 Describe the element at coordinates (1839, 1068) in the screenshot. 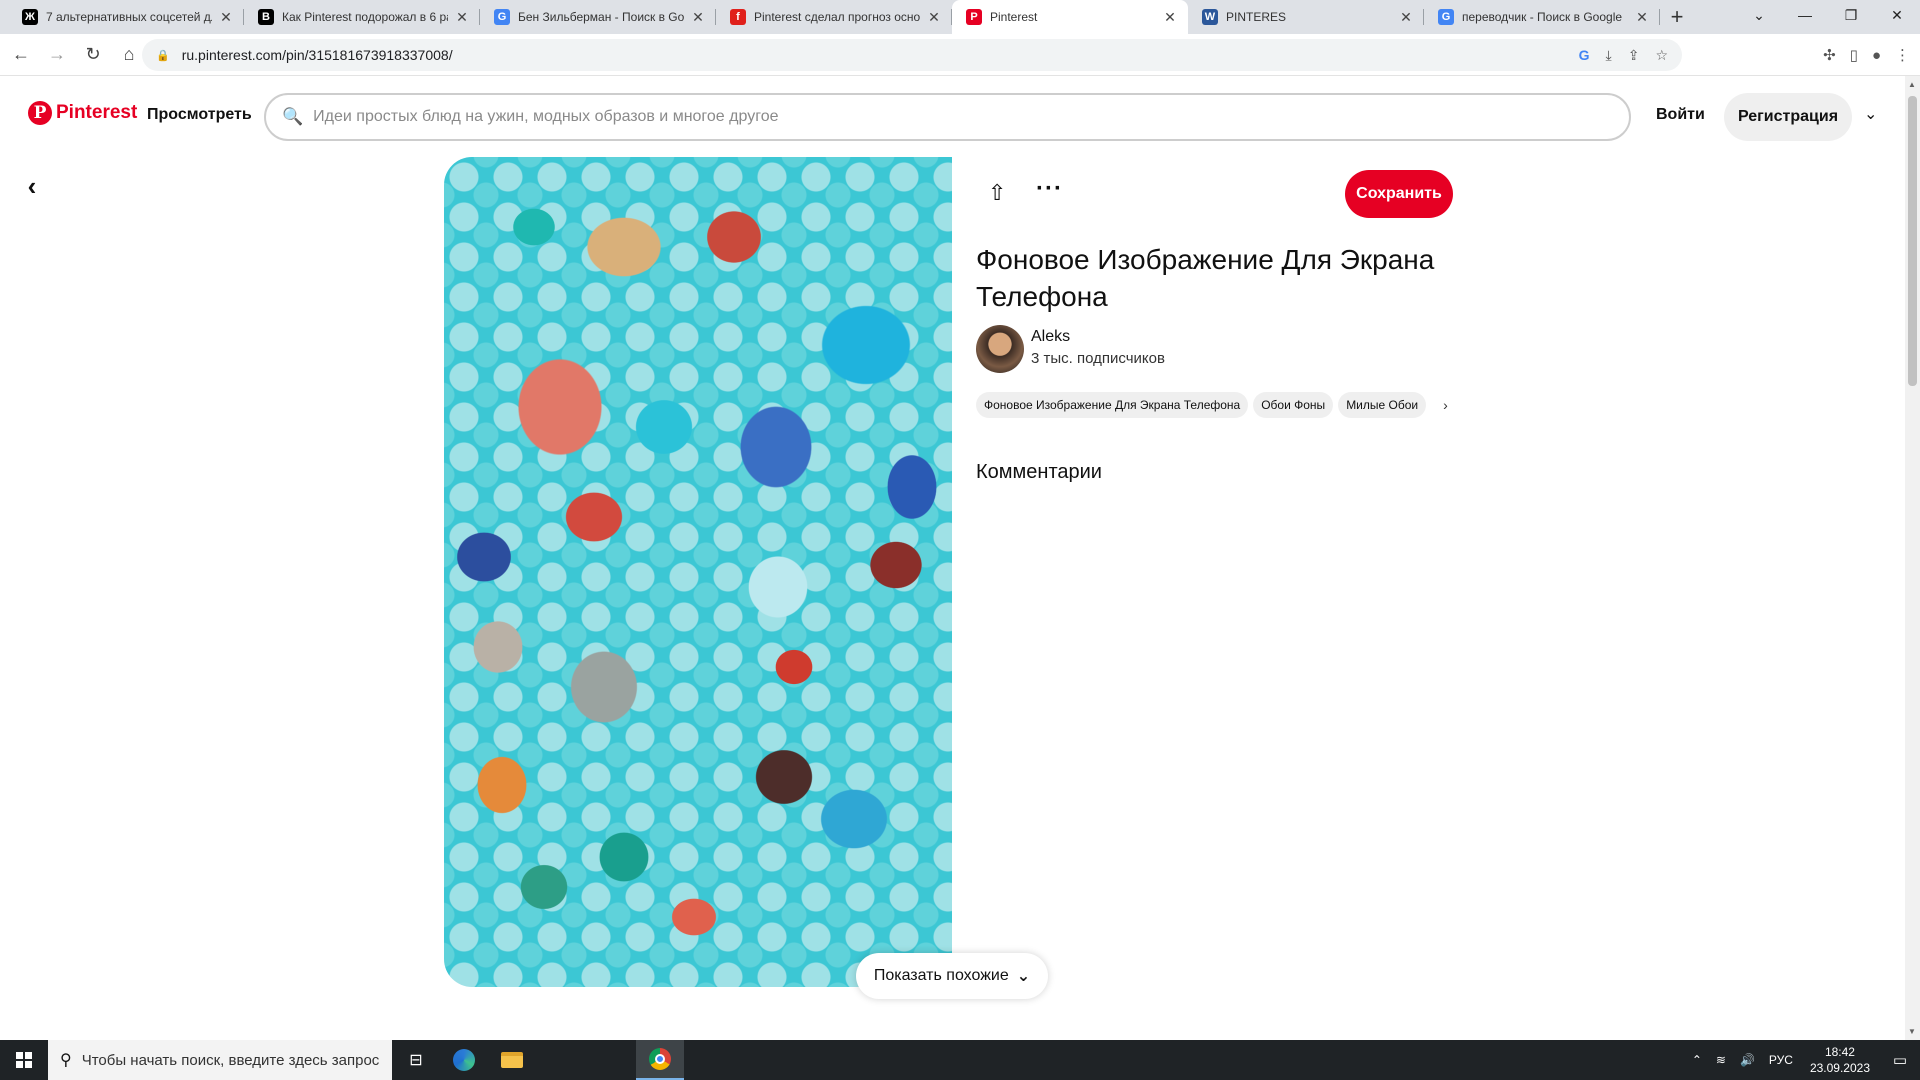

I see `clock-date: 23.09.2023` at that location.